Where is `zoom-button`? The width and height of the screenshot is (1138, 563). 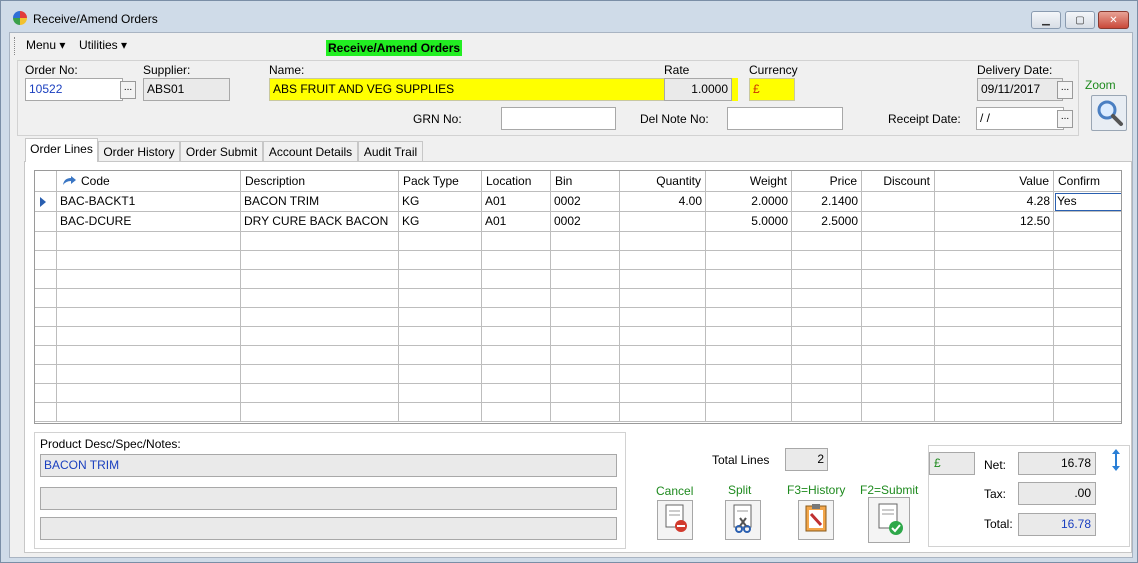
zoom-button is located at coordinates (1109, 113).